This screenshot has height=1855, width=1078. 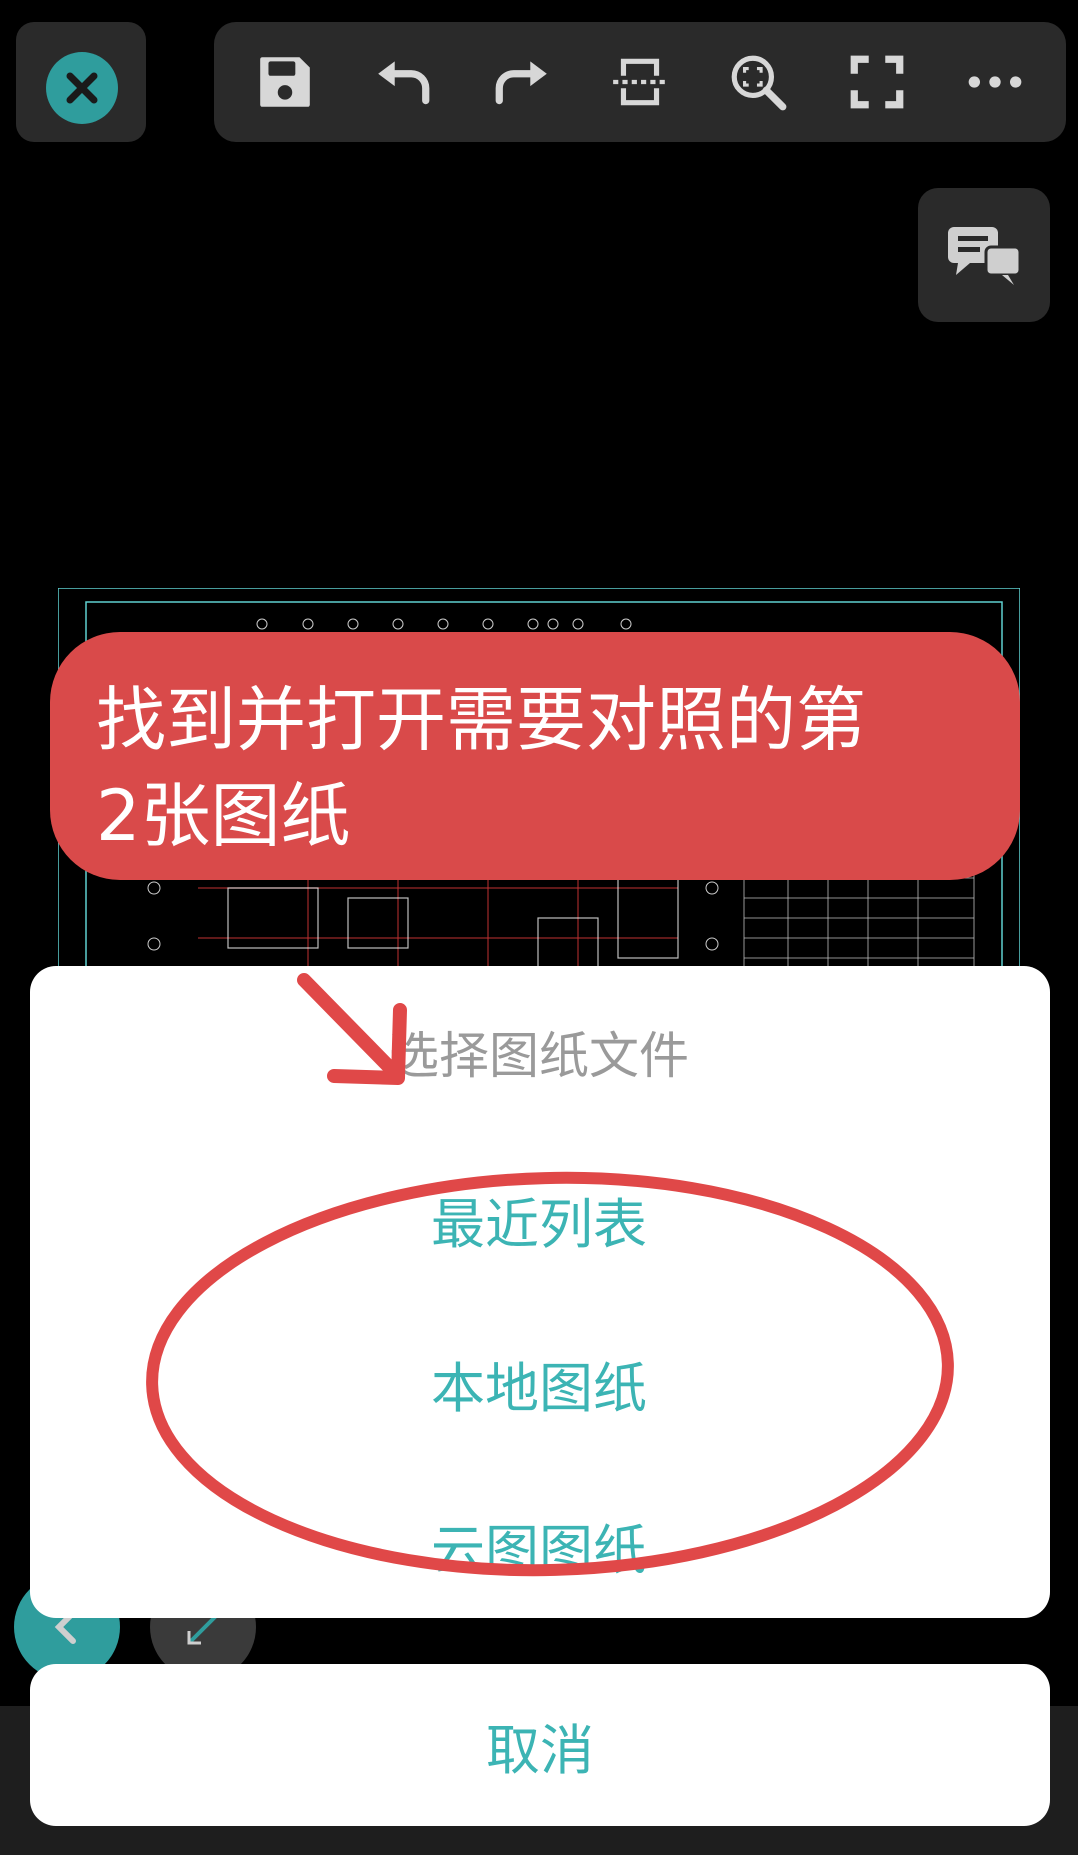 I want to click on zoom-fit-button, so click(x=758, y=82).